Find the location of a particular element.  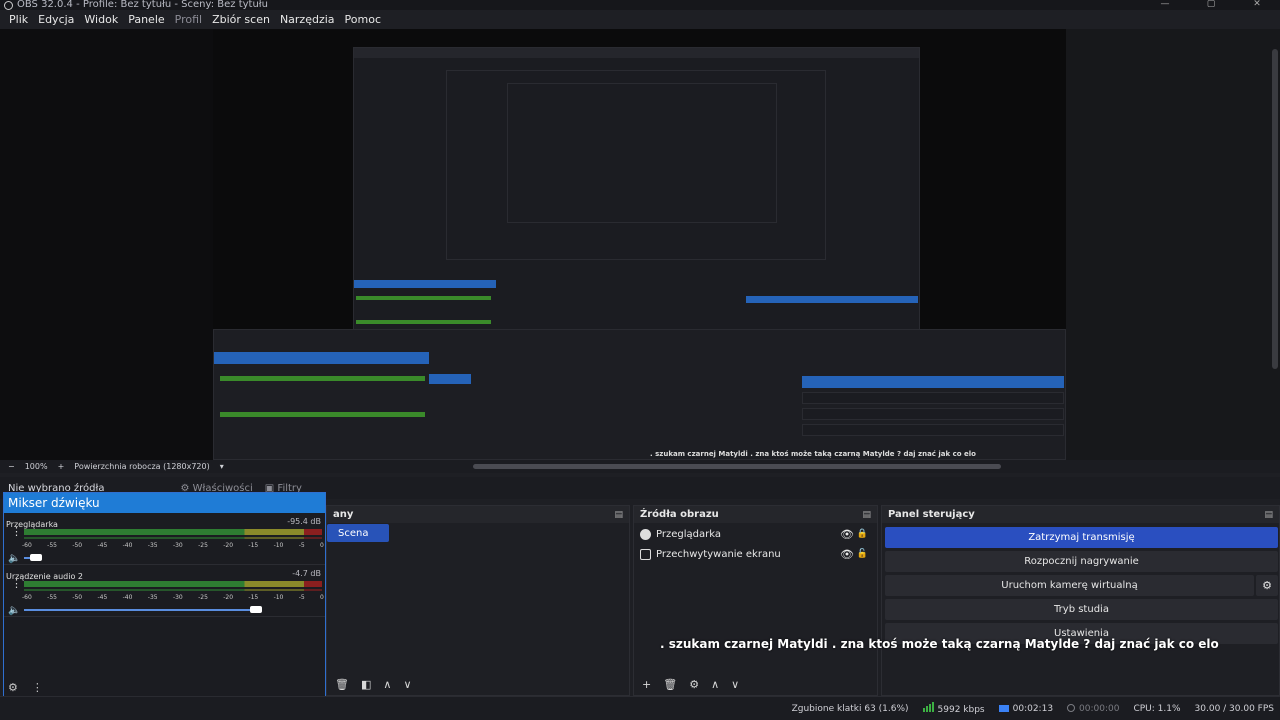

tick-label: -25 is located at coordinates (203, 545).